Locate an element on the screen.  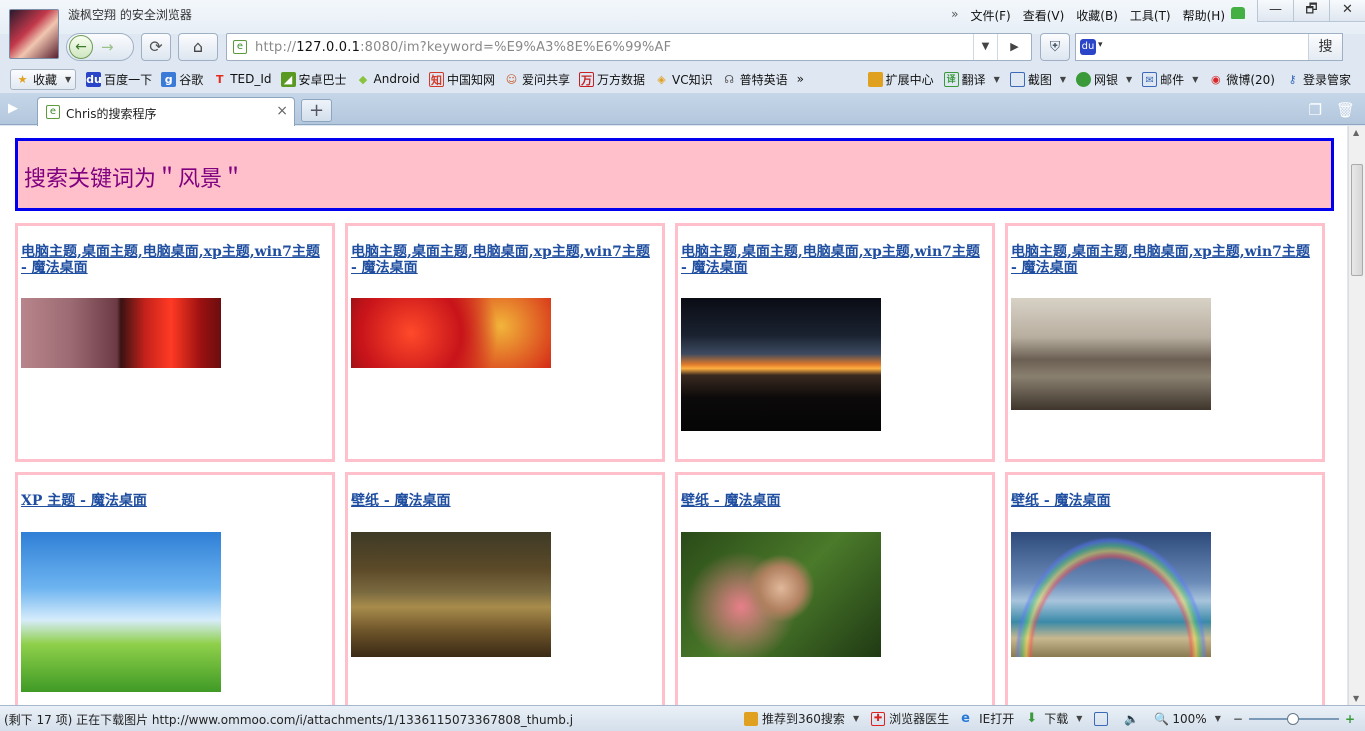
extension-icon is located at coordinates (875, 79).